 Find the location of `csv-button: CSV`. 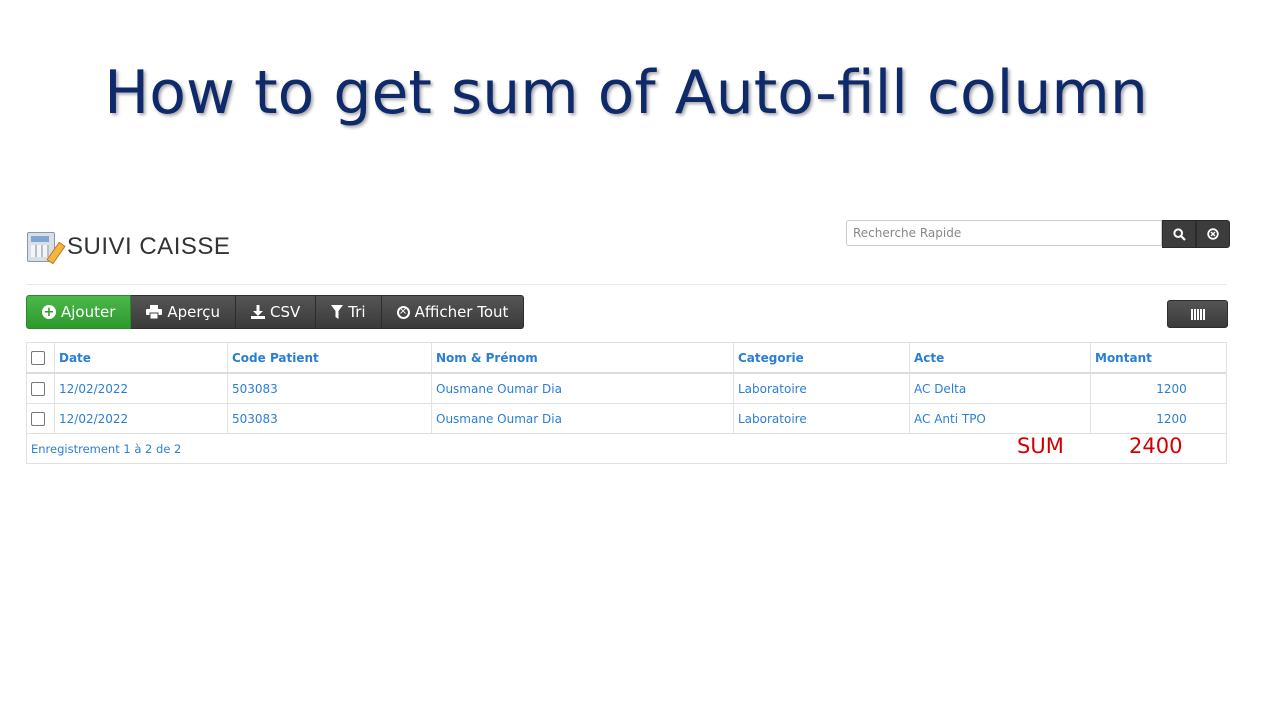

csv-button: CSV is located at coordinates (276, 312).